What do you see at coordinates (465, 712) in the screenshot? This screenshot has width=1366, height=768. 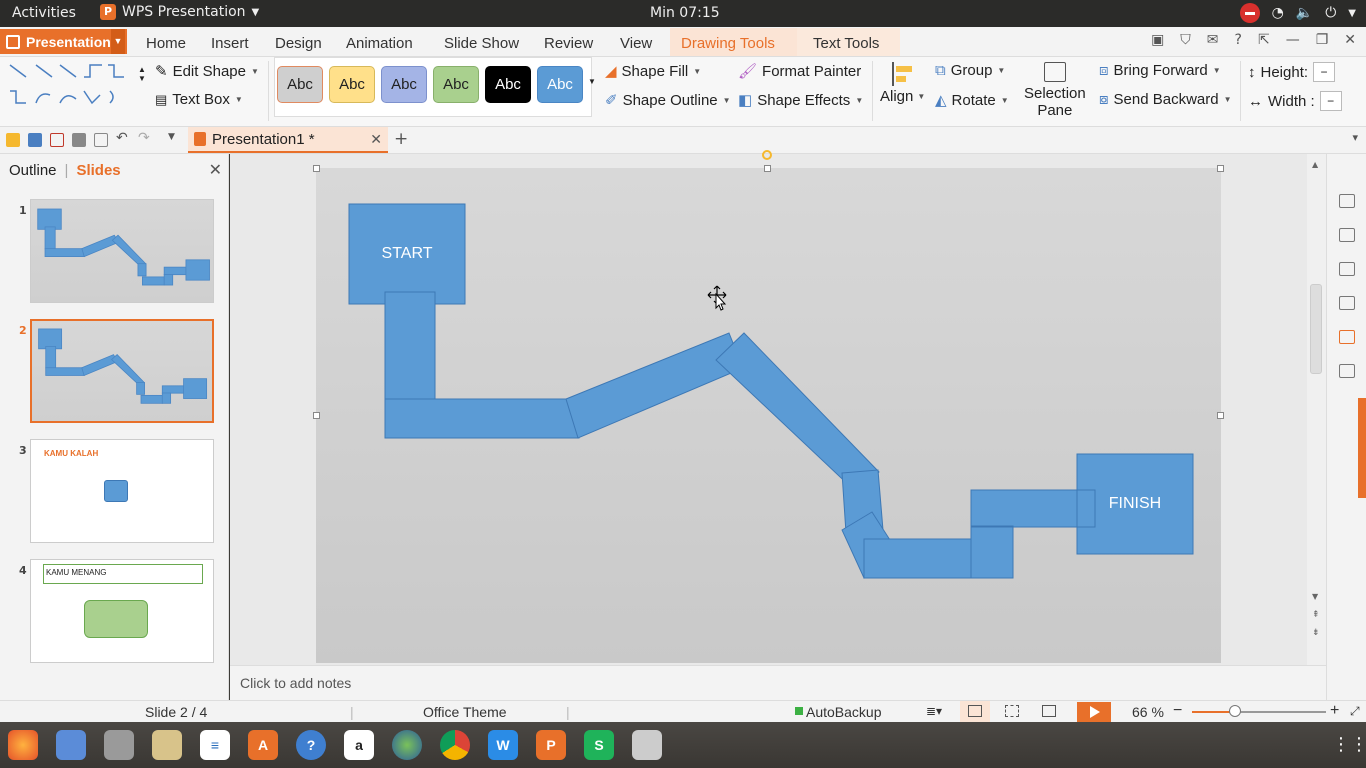 I see `theme-name: Office Theme` at bounding box center [465, 712].